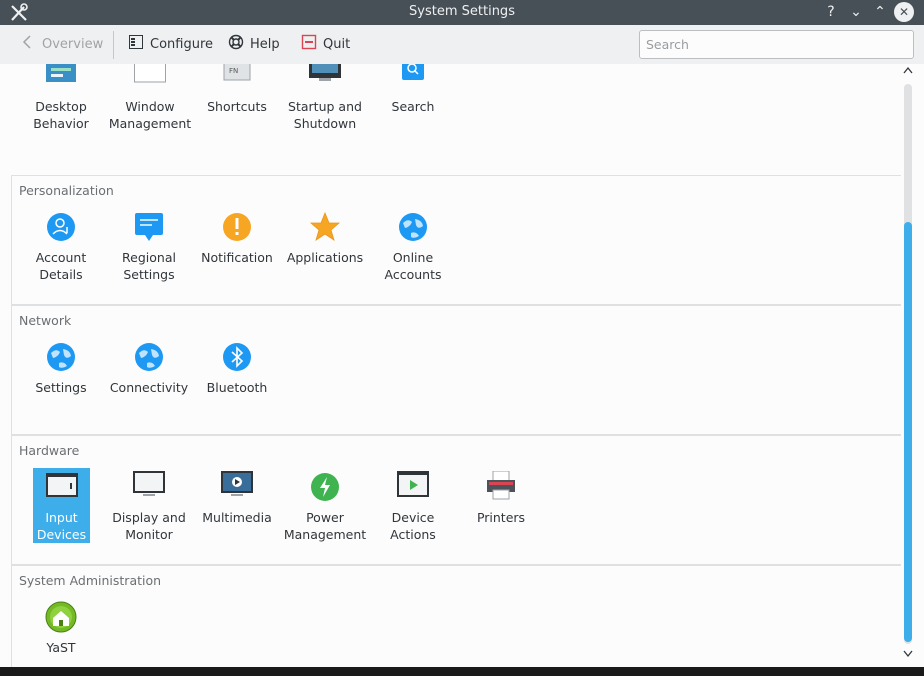 This screenshot has width=924, height=676. Describe the element at coordinates (73, 44) in the screenshot. I see `overview-label: Overview` at that location.